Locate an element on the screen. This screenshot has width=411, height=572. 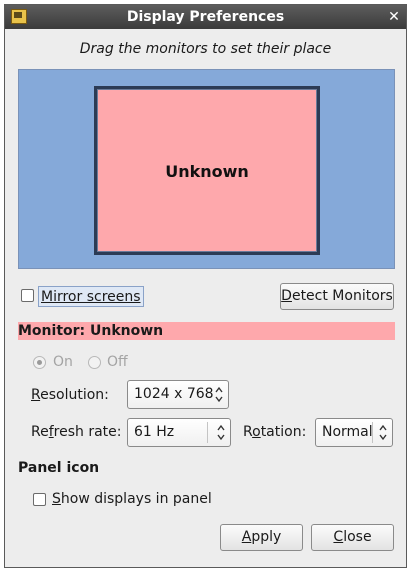
instructions-text: Drag the monitors to set their place is located at coordinates (205, 49).